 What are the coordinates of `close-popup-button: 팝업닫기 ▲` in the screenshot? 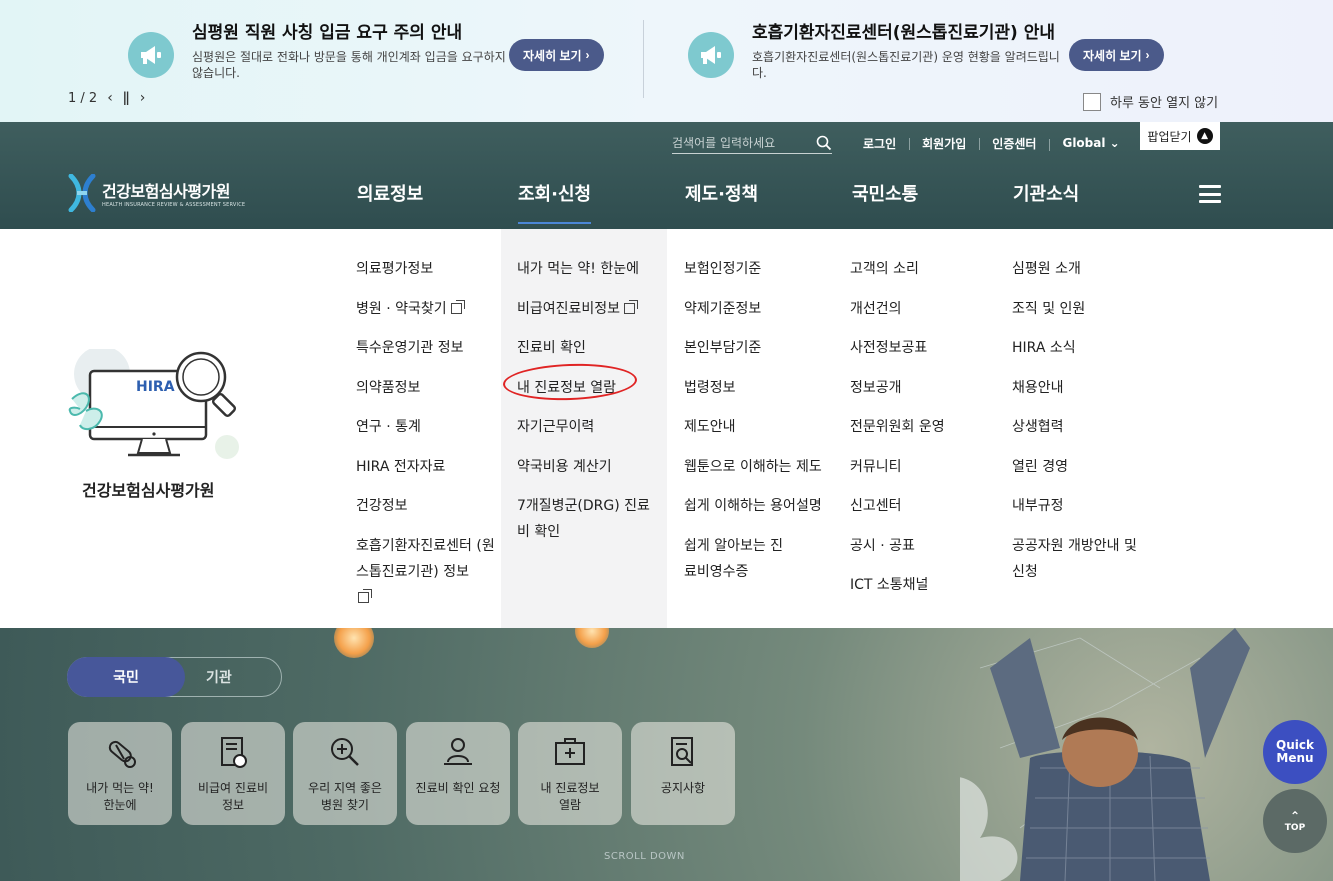 It's located at (1180, 136).